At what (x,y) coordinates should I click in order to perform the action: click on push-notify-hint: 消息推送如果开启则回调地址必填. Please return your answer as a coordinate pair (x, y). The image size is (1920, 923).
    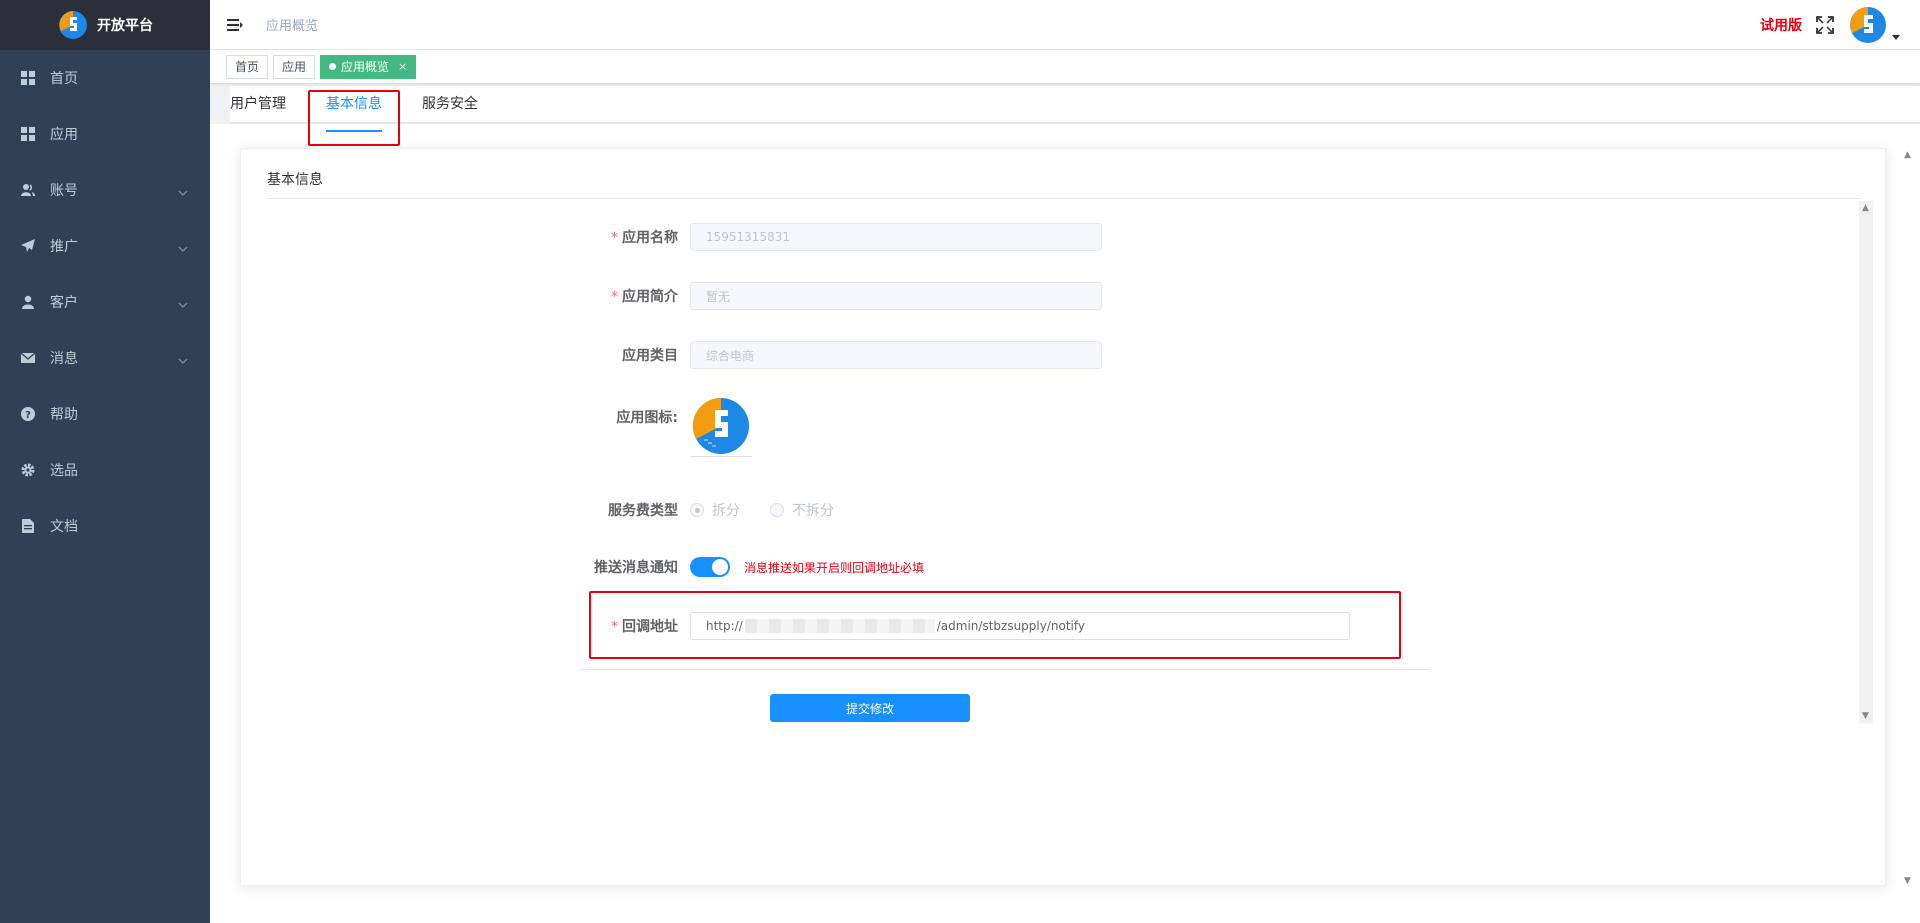
    Looking at the image, I should click on (834, 567).